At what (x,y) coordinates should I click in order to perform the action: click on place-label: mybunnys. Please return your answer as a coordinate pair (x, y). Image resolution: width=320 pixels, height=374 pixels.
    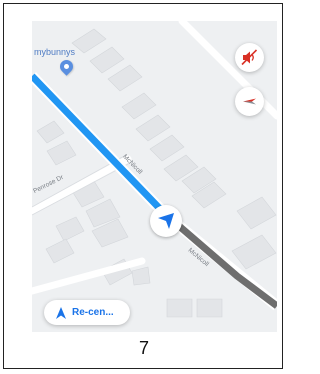
    Looking at the image, I should click on (54, 52).